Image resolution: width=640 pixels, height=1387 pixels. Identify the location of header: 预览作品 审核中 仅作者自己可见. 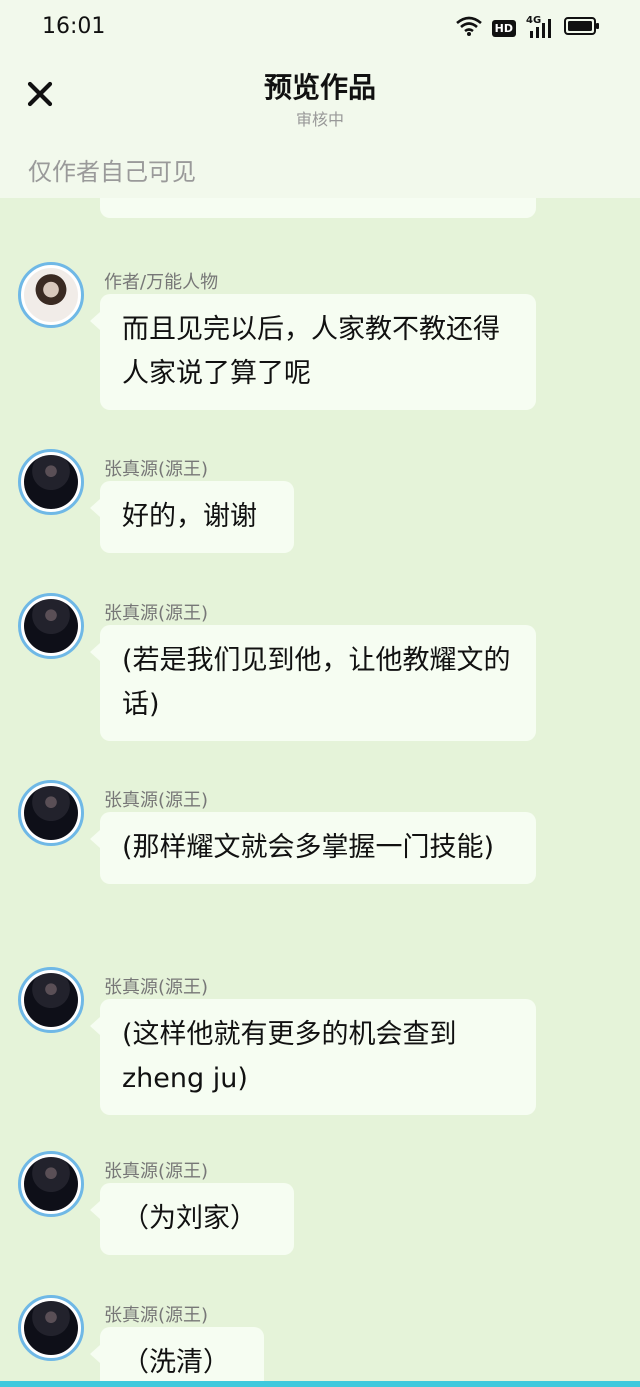
(320, 127).